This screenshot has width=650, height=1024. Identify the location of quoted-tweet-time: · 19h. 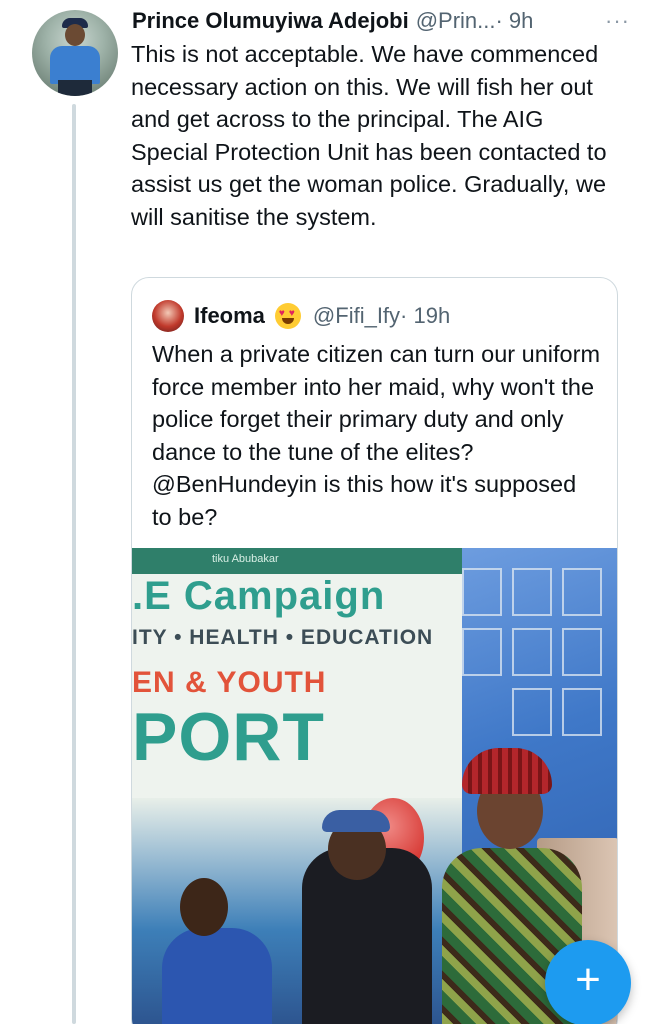
(425, 316).